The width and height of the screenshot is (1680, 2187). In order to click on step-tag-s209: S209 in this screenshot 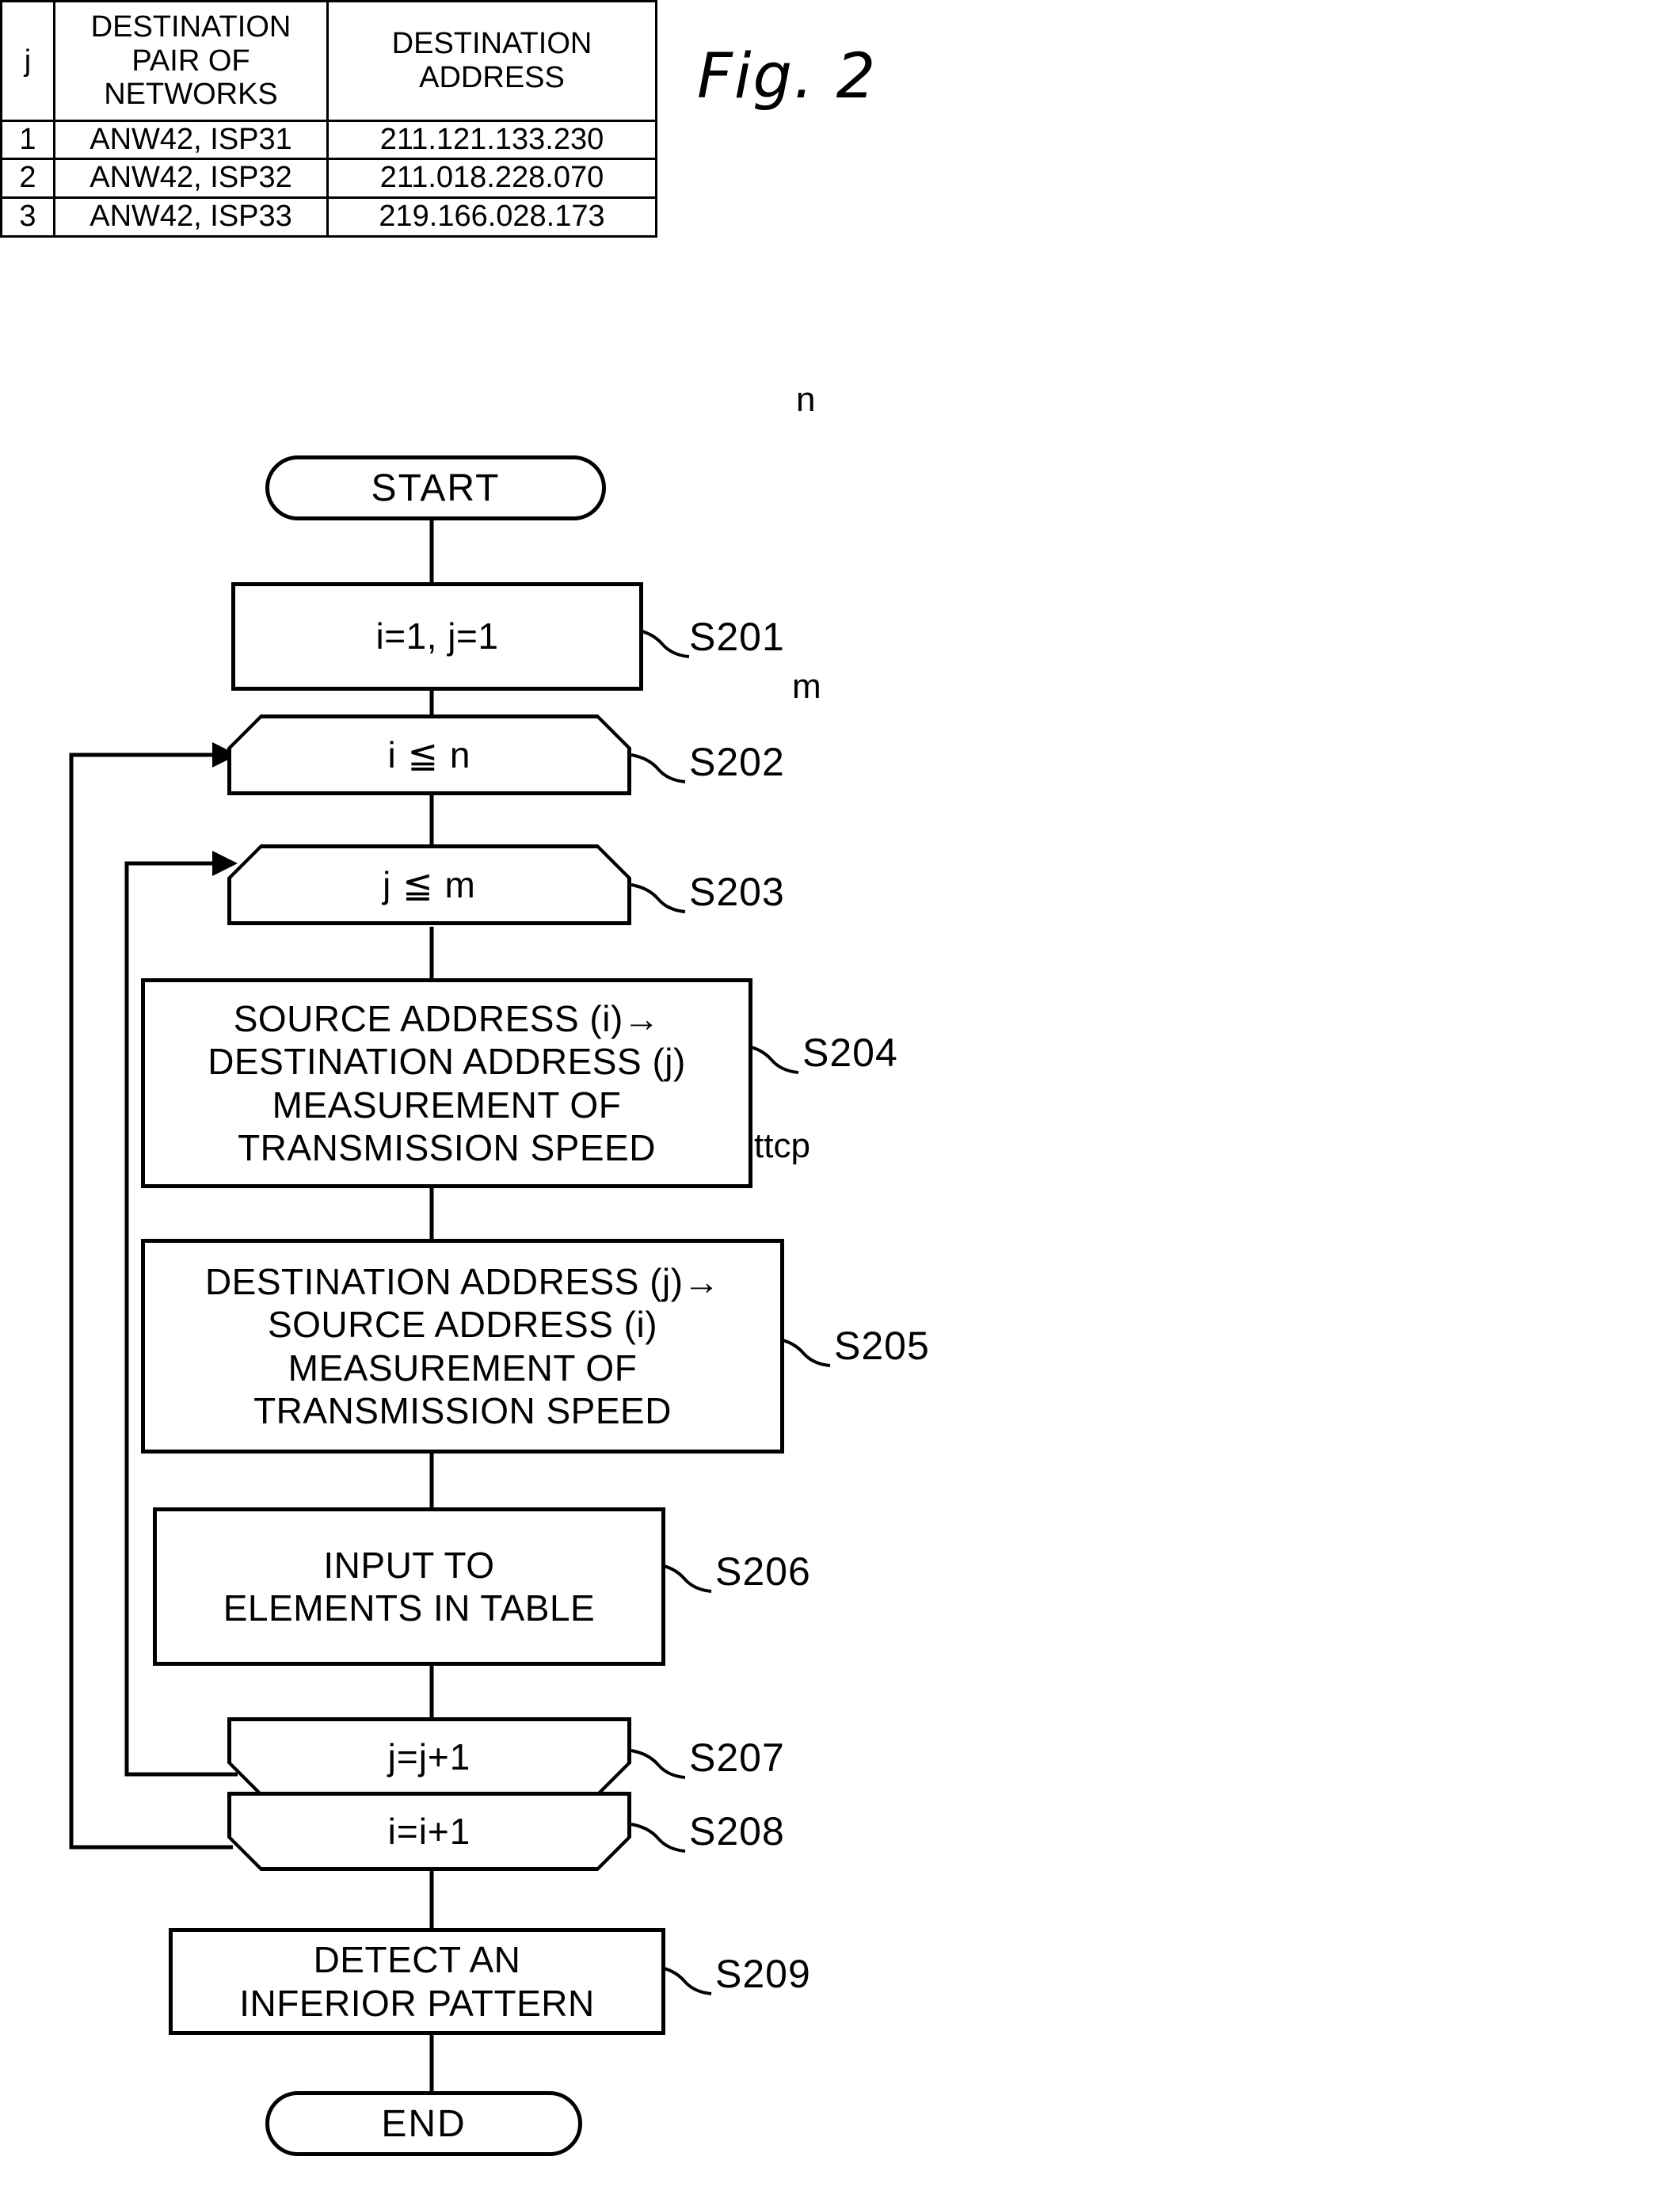, I will do `click(763, 1974)`.